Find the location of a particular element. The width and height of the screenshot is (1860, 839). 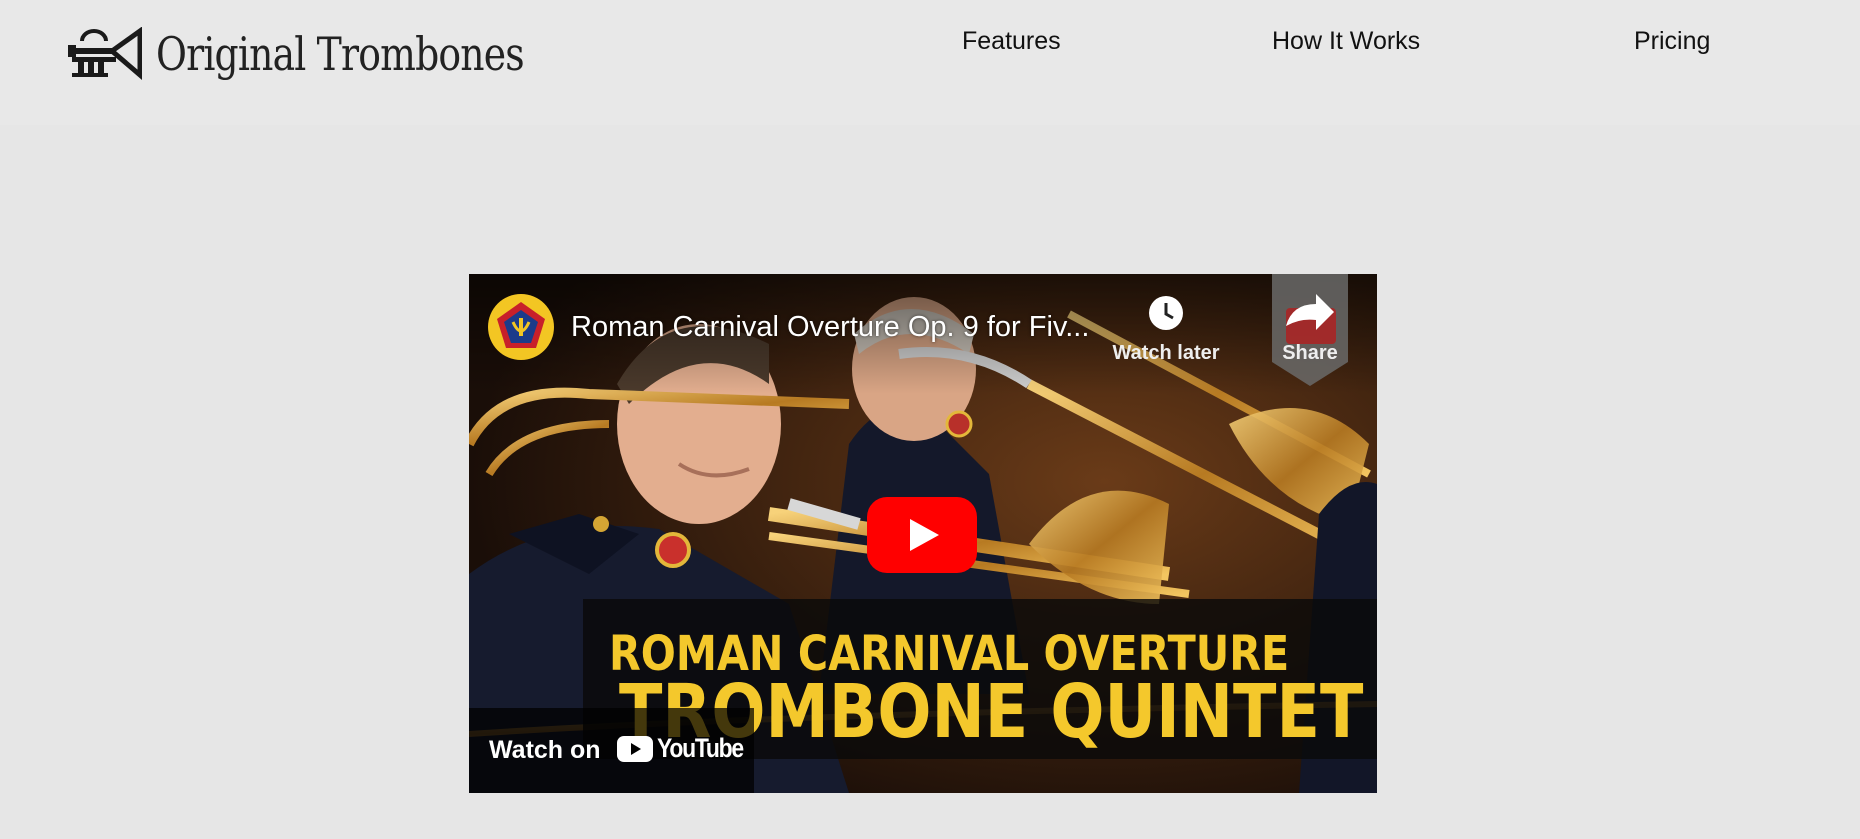

brand-name: Original Trombones is located at coordinates (340, 54).